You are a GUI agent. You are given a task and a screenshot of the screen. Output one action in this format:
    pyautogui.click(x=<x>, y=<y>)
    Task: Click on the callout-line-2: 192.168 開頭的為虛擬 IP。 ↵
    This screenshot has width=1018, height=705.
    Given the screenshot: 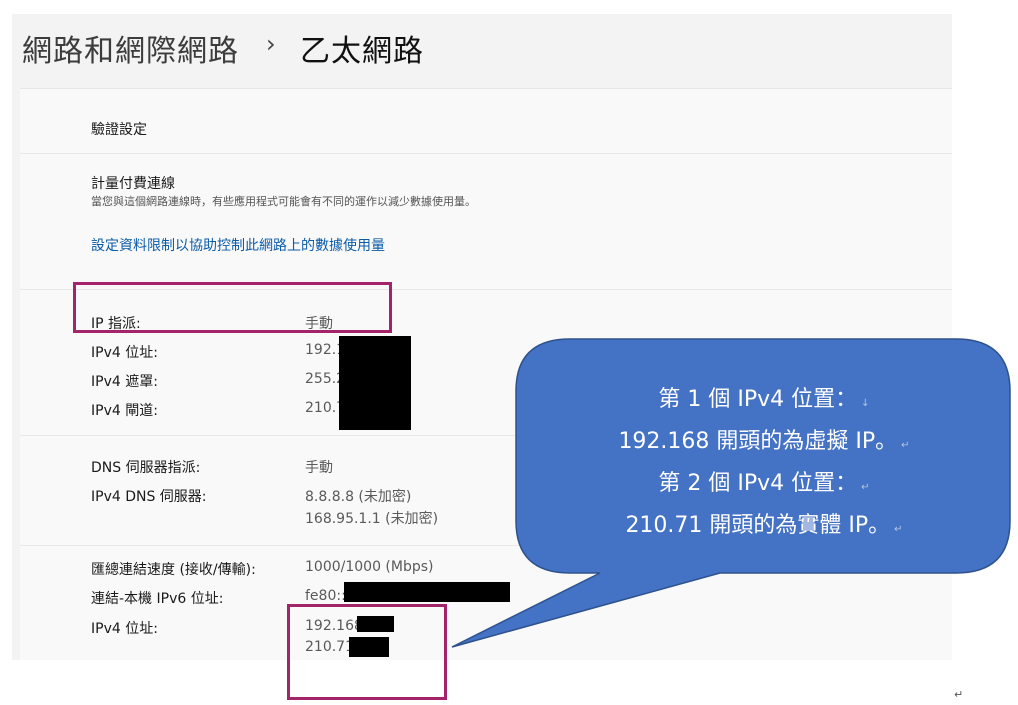 What is the action you would take?
    pyautogui.click(x=764, y=439)
    